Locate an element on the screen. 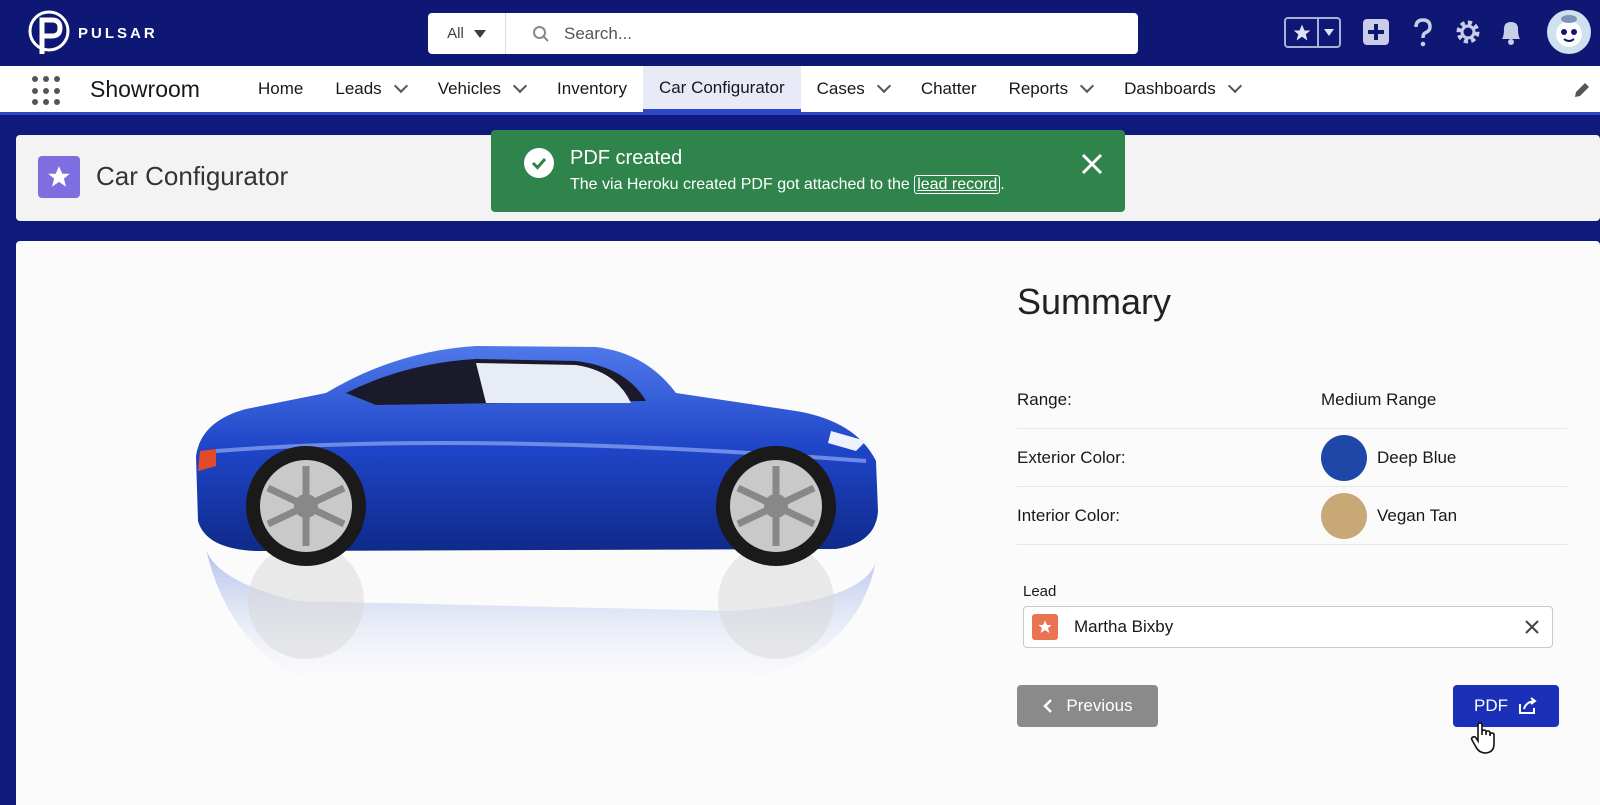 The image size is (1600, 805). search-scope-label: All is located at coordinates (455, 33).